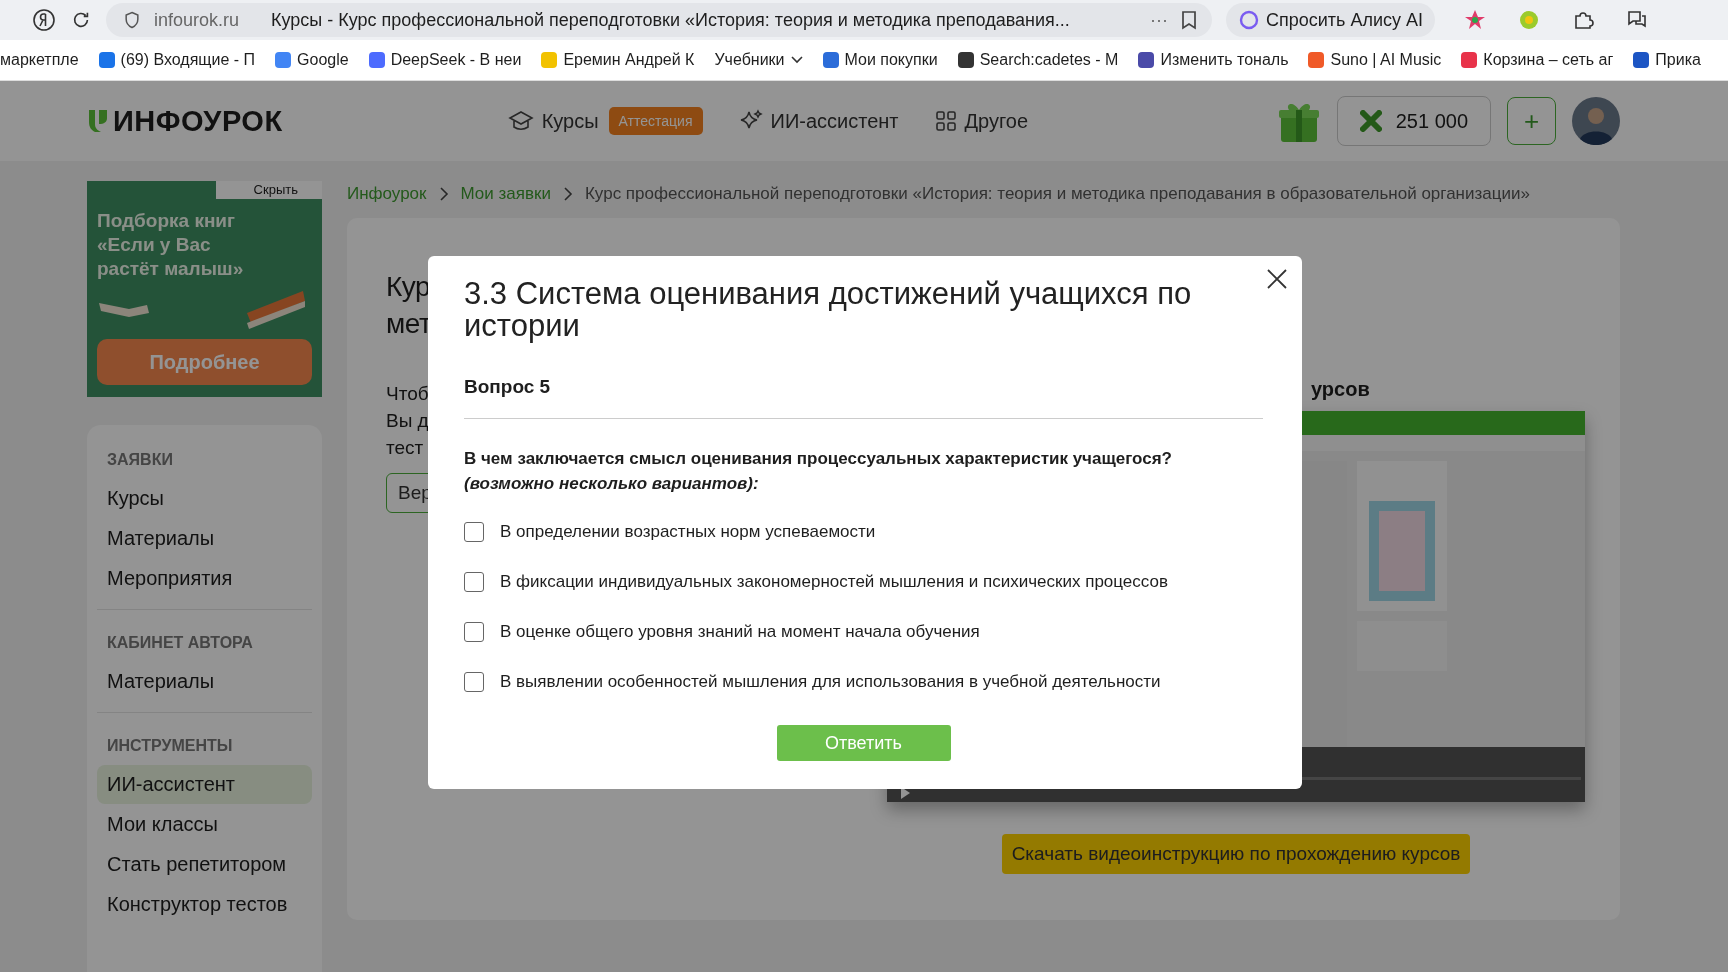 Image resolution: width=1728 pixels, height=972 pixels. I want to click on breadcrumb-current: Курс профессиональной переподготовки «История: теория и методика преподавания в образовательной организации», so click(1057, 194).